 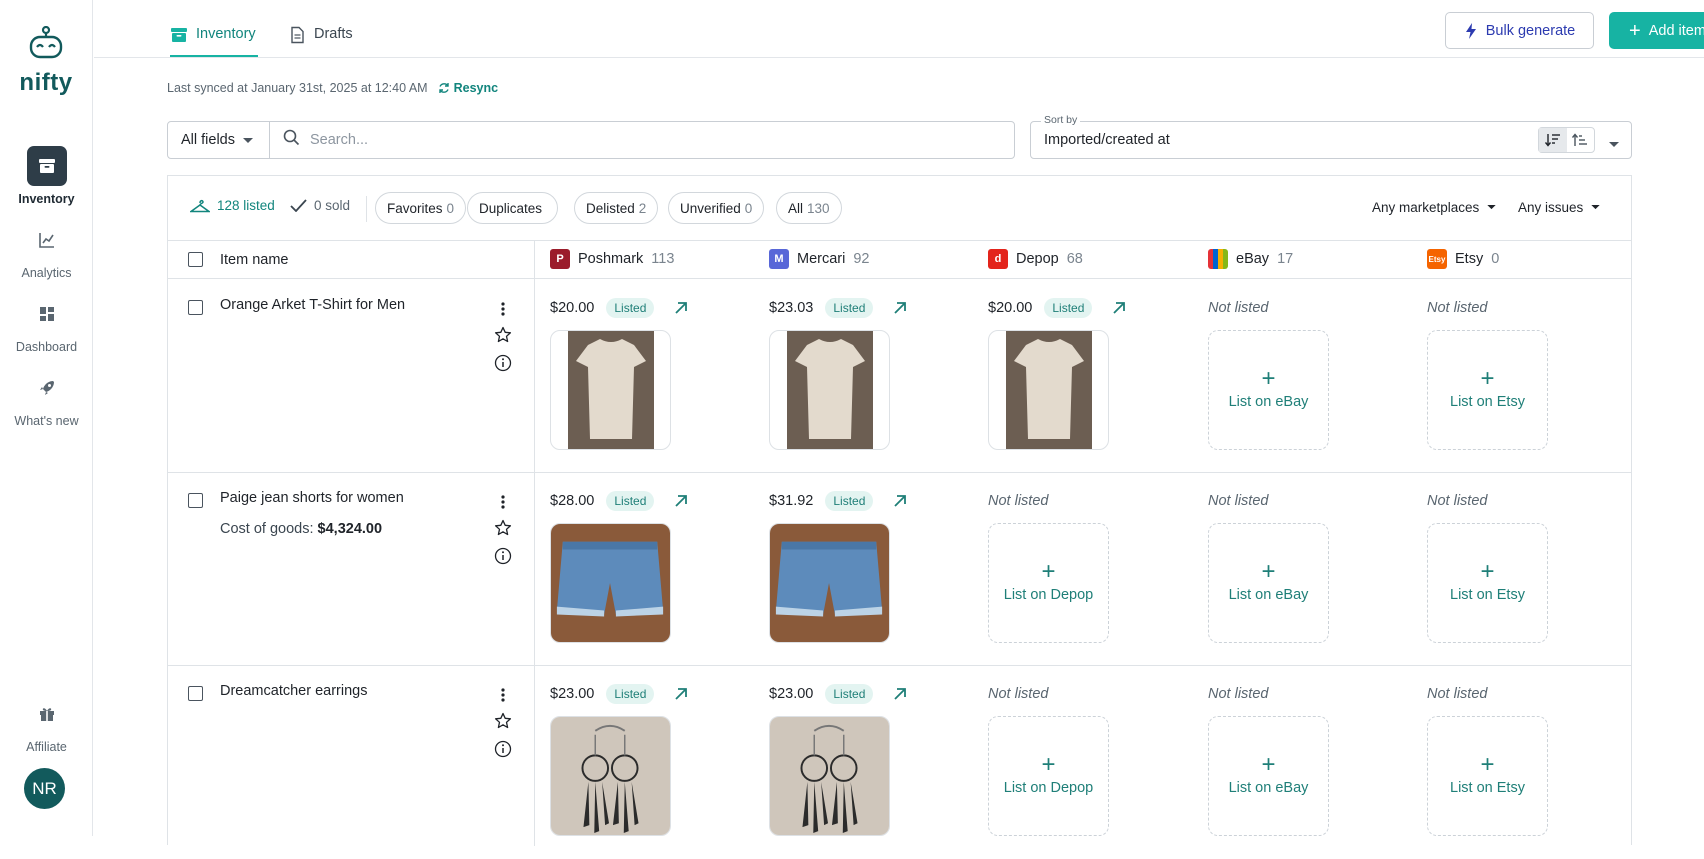 I want to click on marketplaces-dropdown: Any marketplaces, so click(x=1434, y=207).